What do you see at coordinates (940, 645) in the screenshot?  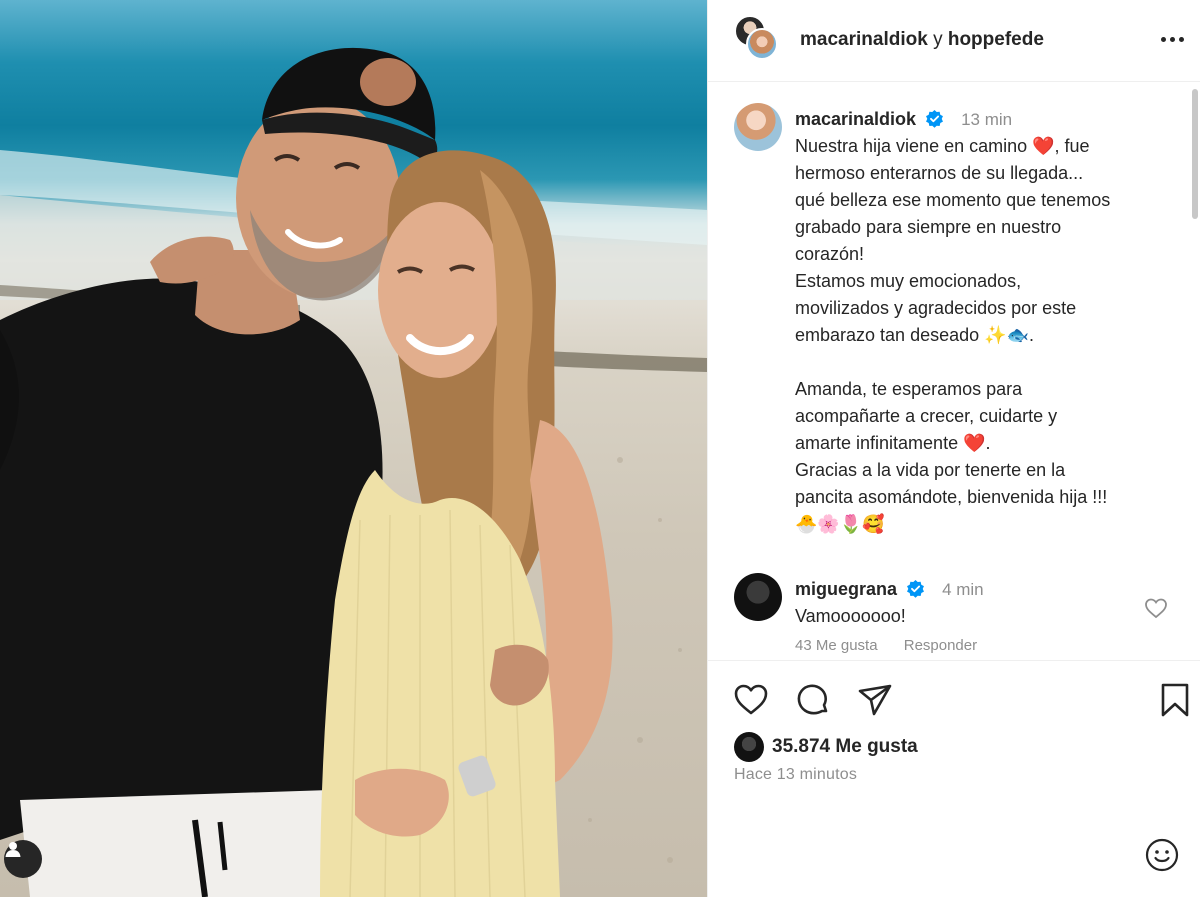 I see `reply-button: Responder` at bounding box center [940, 645].